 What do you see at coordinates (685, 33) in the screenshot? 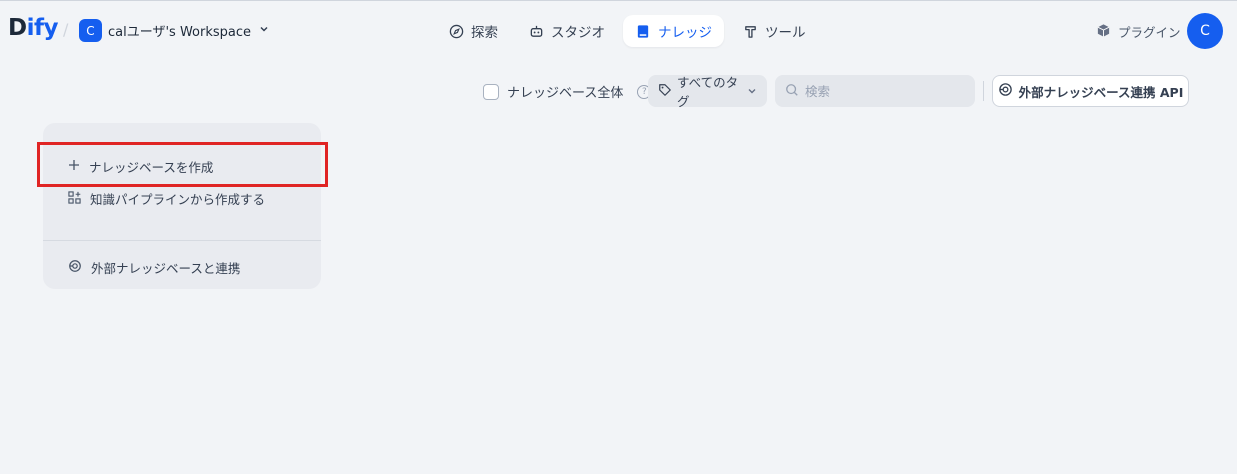
I see `nav-knowledge-label: ナレッジ` at bounding box center [685, 33].